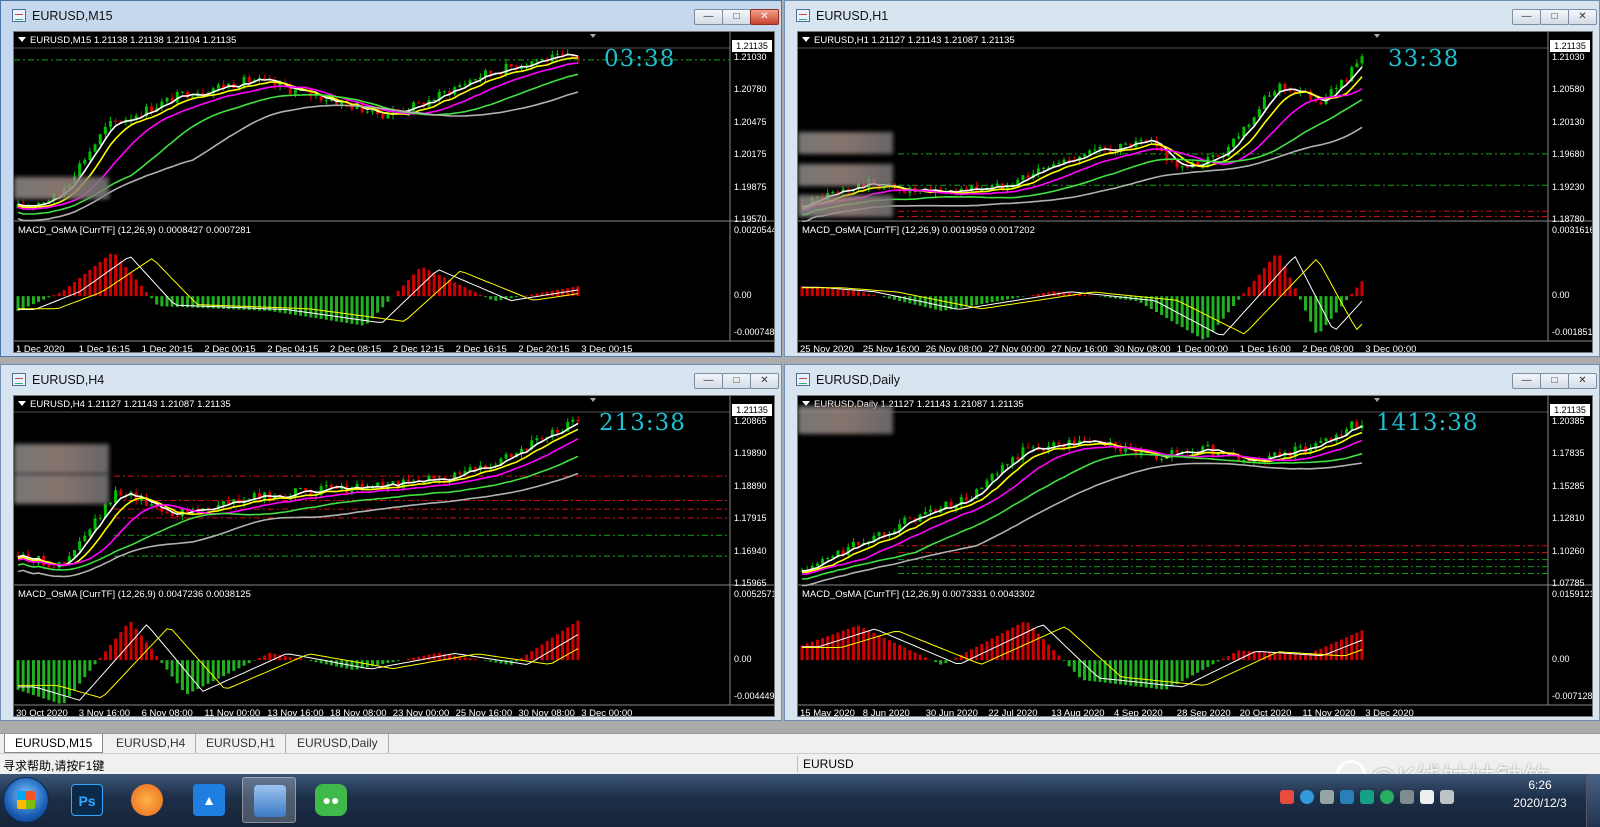 The image size is (1600, 827). I want to click on time-axis-label: 25 Nov 2020, so click(827, 348).